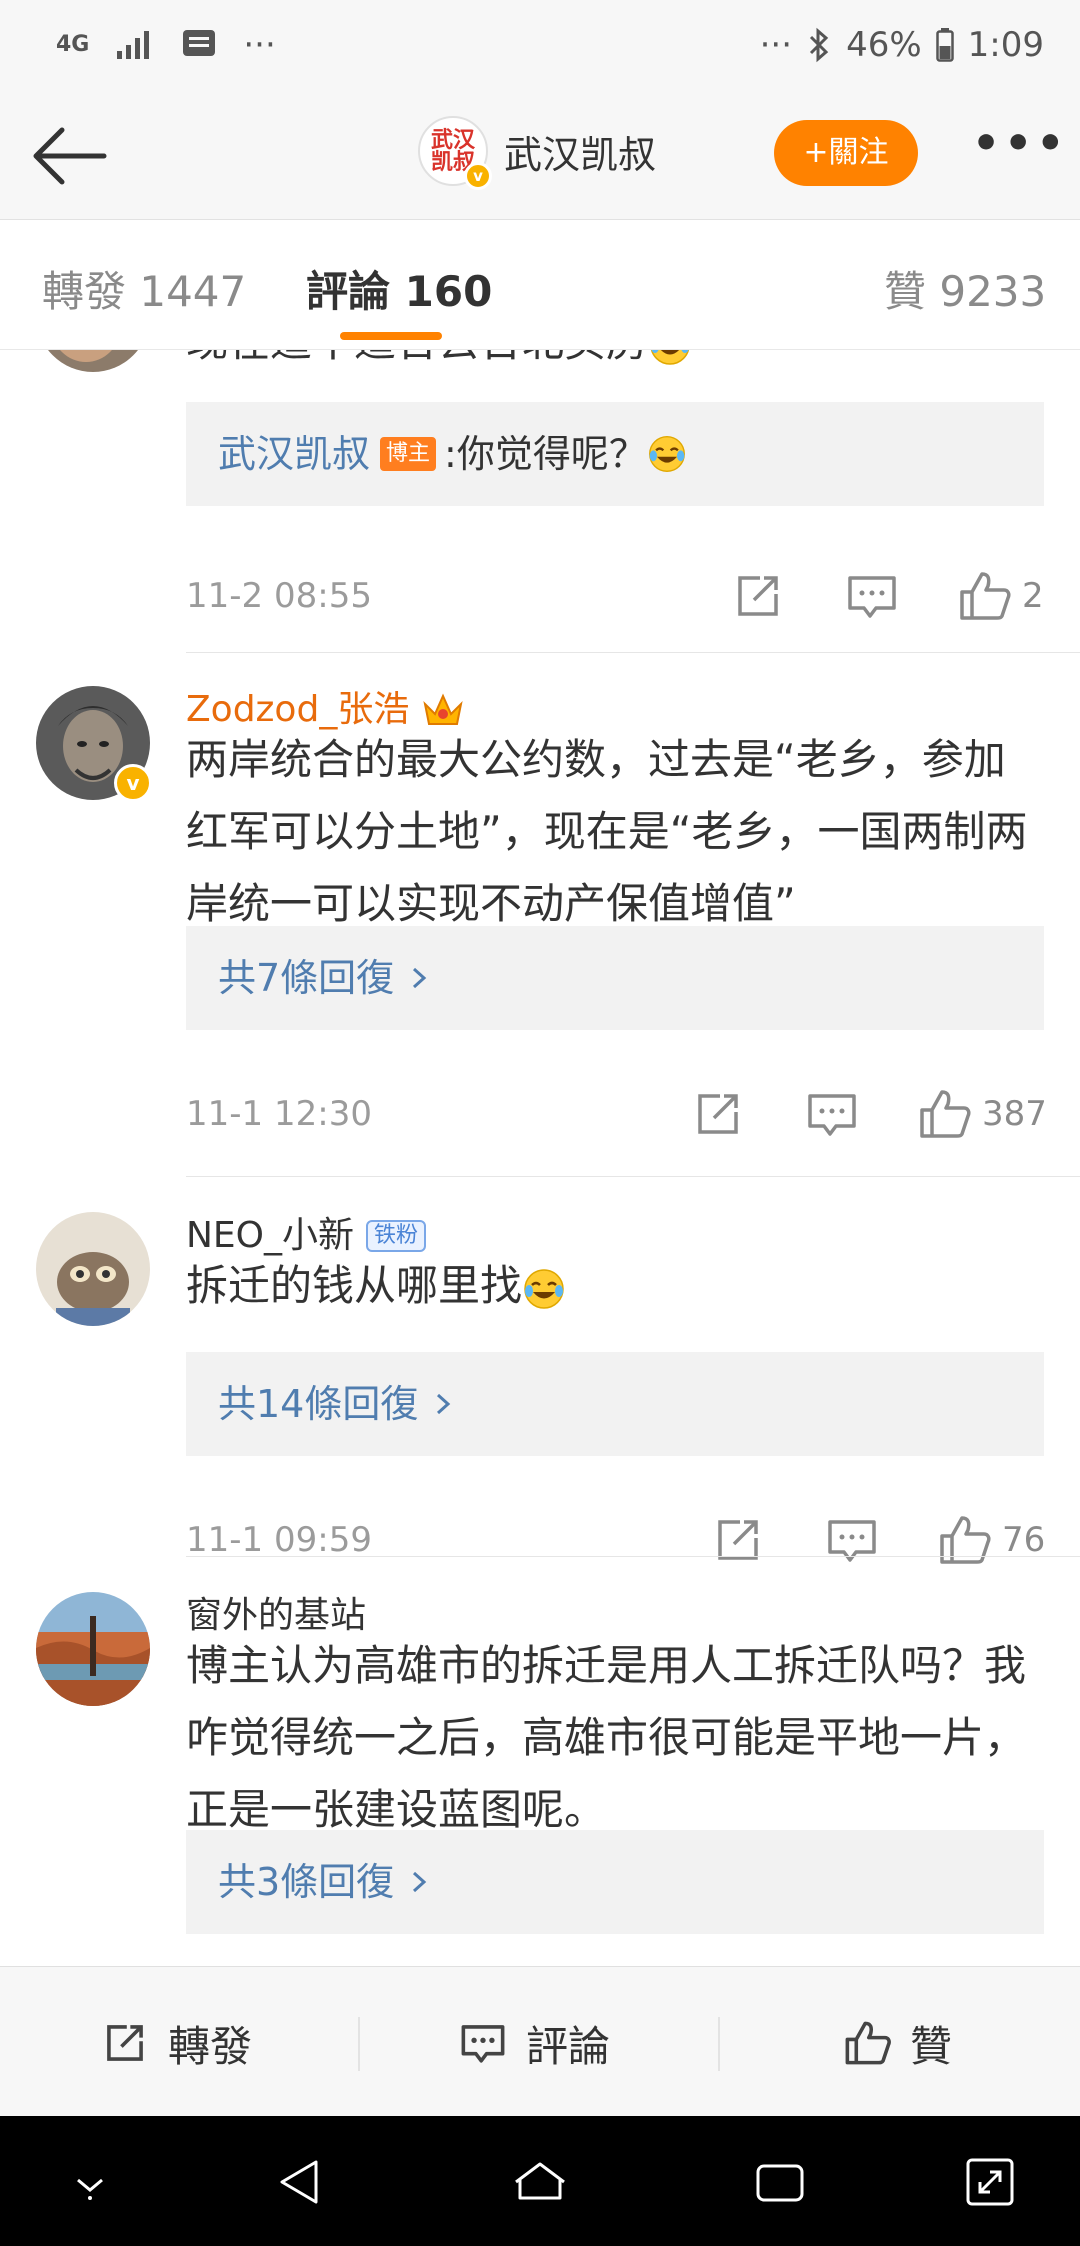 This screenshot has width=1080, height=2246. I want to click on battery-icon, so click(944, 45).